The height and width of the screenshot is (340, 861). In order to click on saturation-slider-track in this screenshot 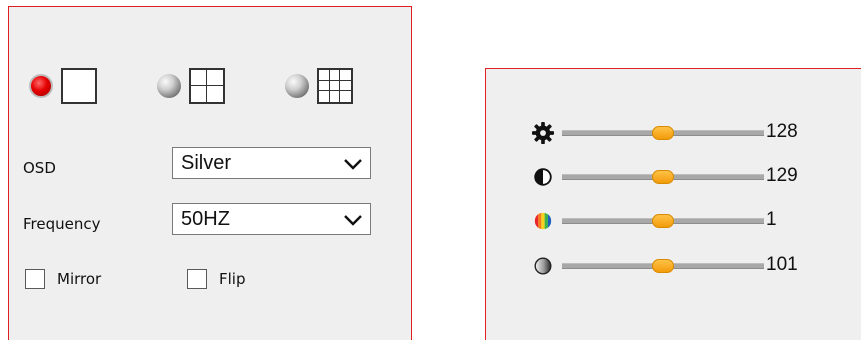, I will do `click(663, 266)`.